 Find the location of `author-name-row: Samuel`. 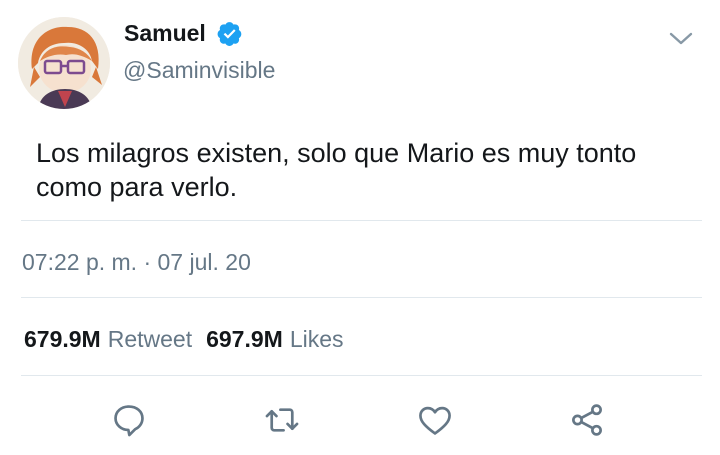

author-name-row: Samuel is located at coordinates (183, 33).